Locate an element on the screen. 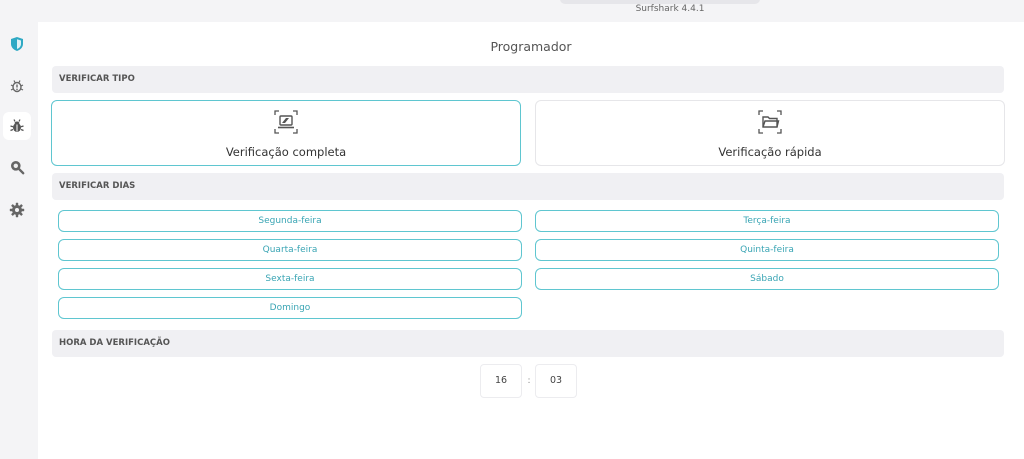 This screenshot has height=459, width=1024. shield-icon is located at coordinates (17, 44).